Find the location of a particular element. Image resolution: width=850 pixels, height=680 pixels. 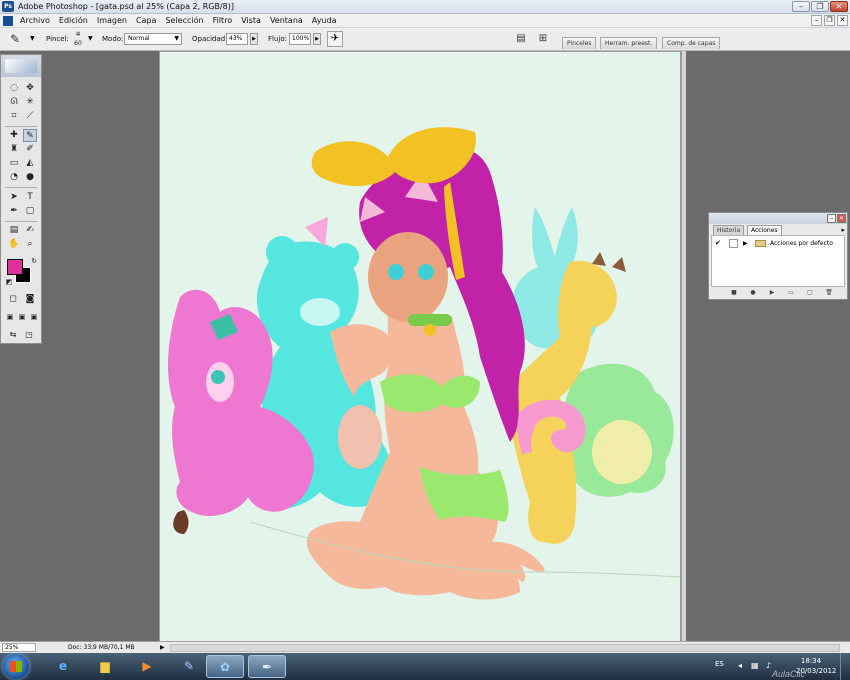

panel-close-button: ✕ is located at coordinates (841, 218).